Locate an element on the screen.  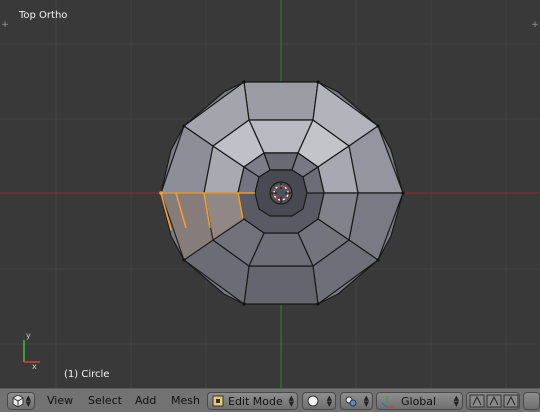
layer-icon is located at coordinates (494, 401).